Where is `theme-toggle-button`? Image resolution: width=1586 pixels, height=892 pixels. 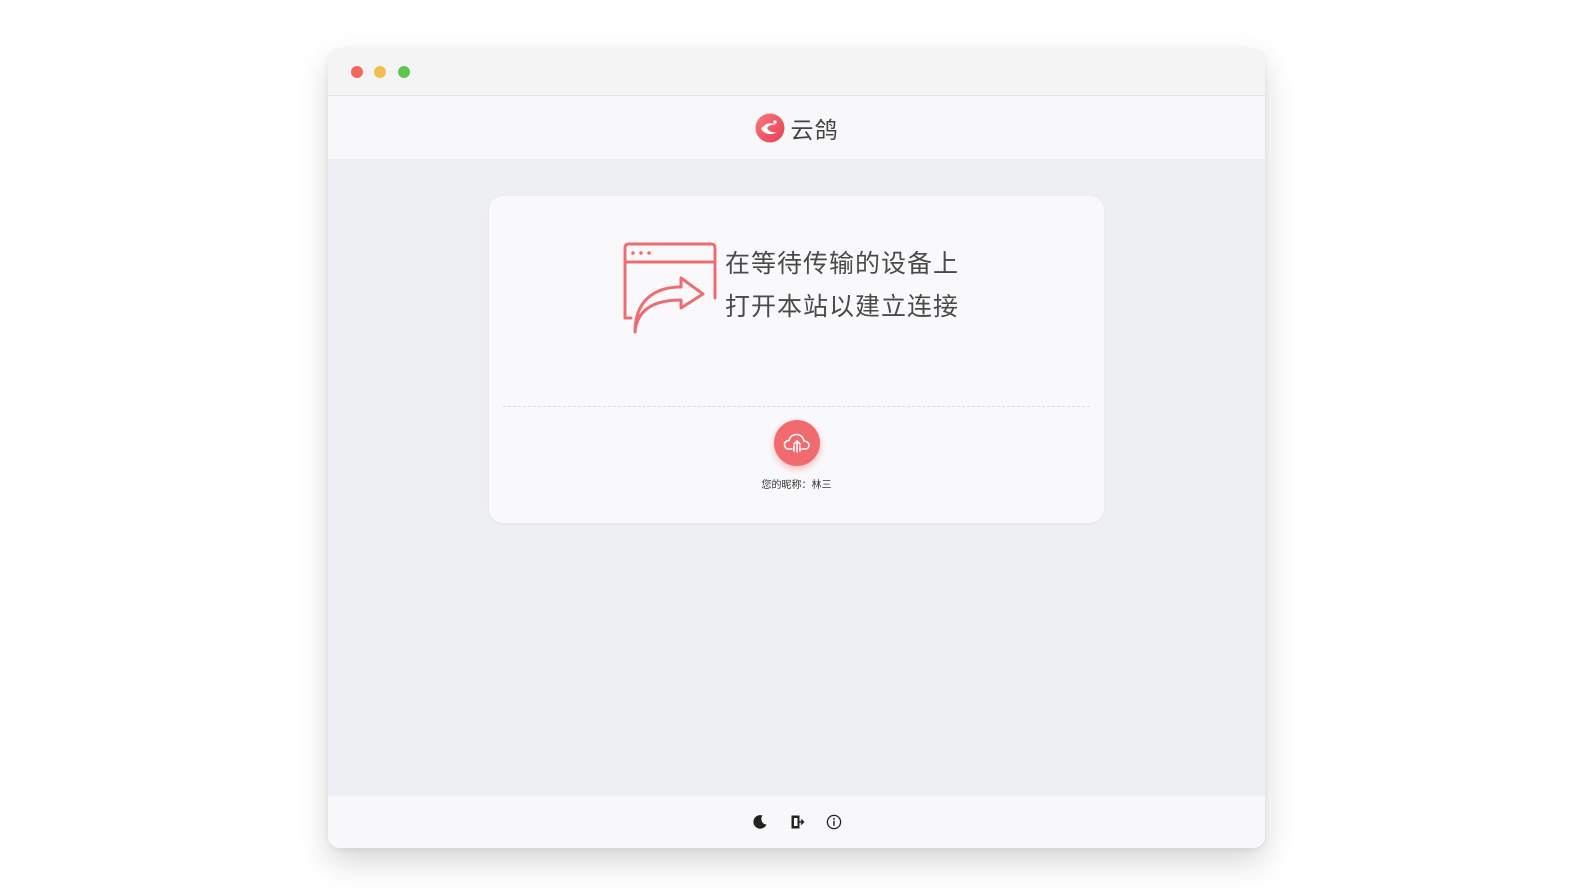 theme-toggle-button is located at coordinates (760, 822).